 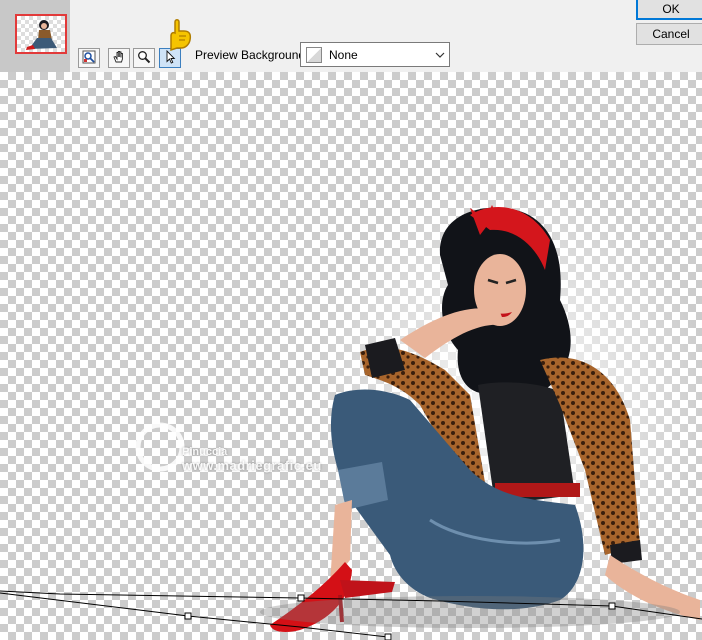 I want to click on preview-background-value: None, so click(x=343, y=54).